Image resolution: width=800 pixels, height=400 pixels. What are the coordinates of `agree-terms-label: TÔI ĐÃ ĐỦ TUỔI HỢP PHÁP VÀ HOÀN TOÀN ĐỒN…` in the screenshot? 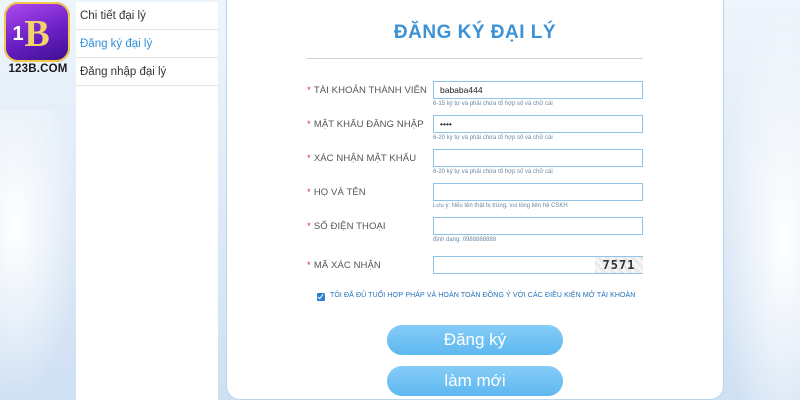 It's located at (483, 295).